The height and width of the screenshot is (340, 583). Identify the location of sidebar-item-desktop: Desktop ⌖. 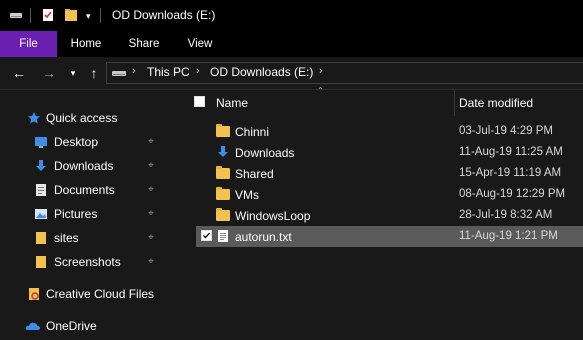
(89, 142).